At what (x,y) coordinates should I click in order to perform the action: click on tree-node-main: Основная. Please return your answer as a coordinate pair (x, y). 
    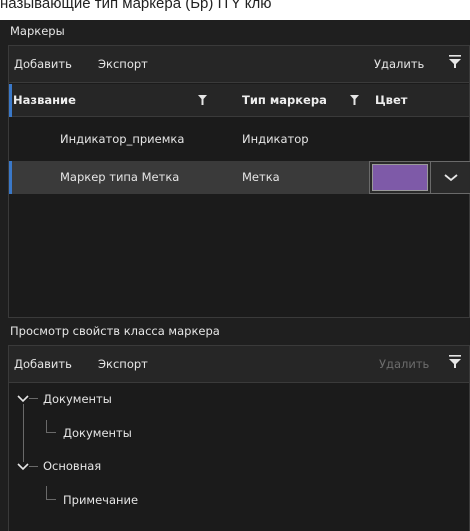
    Looking at the image, I should click on (72, 466).